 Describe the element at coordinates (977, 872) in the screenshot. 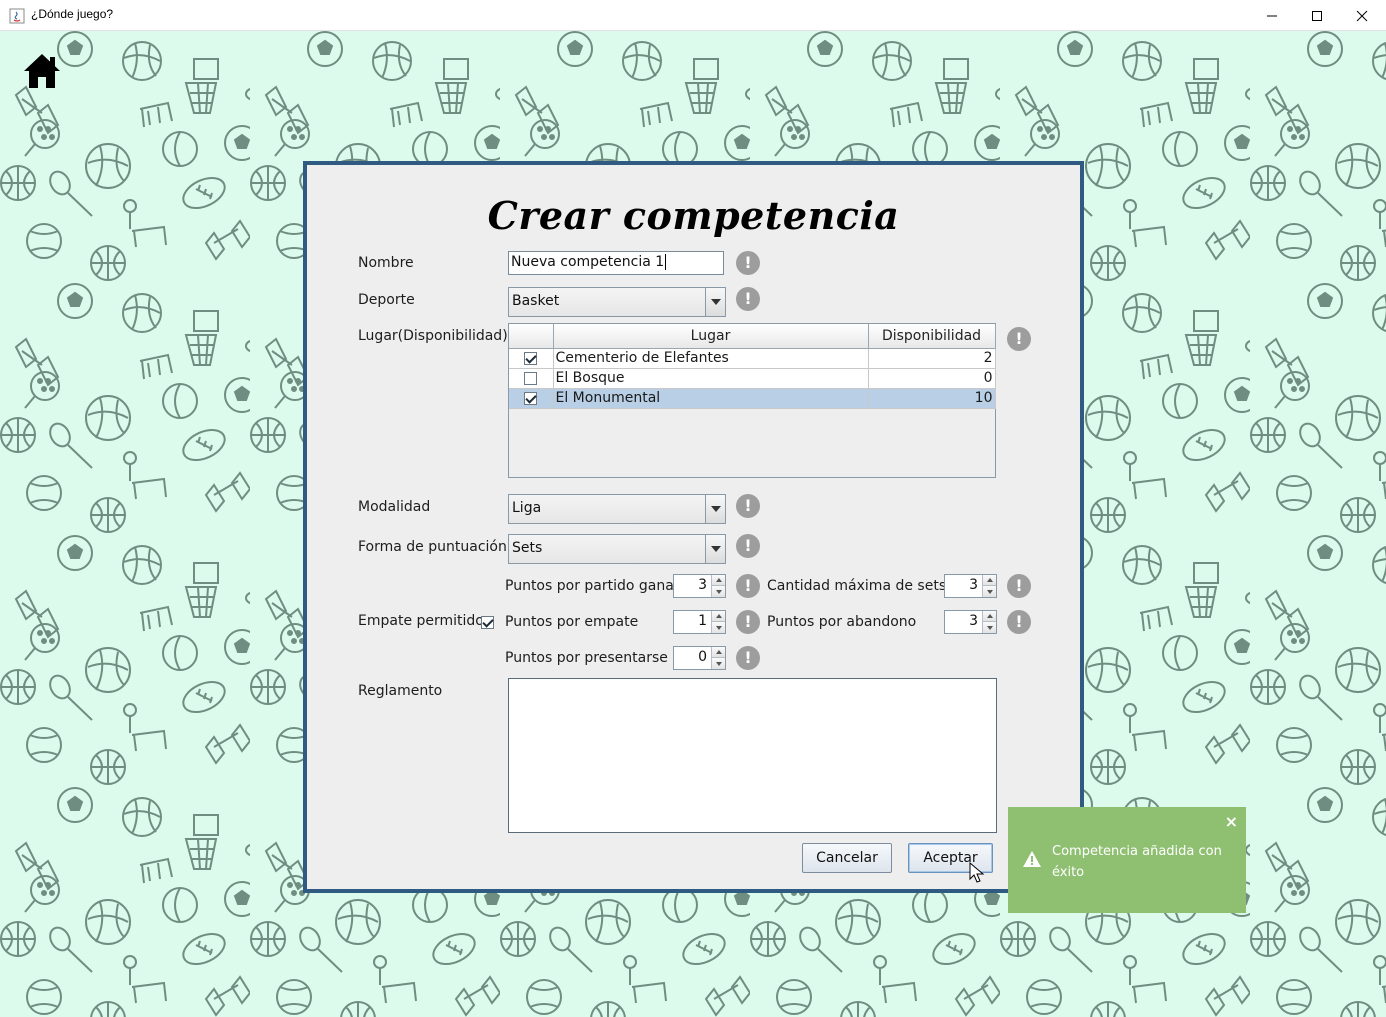

I see `mouse-cursor-icon` at that location.